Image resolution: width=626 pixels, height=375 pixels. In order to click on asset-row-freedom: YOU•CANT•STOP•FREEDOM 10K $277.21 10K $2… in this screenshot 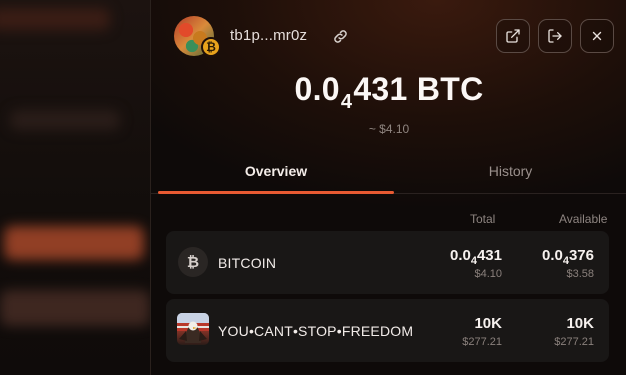, I will do `click(387, 330)`.